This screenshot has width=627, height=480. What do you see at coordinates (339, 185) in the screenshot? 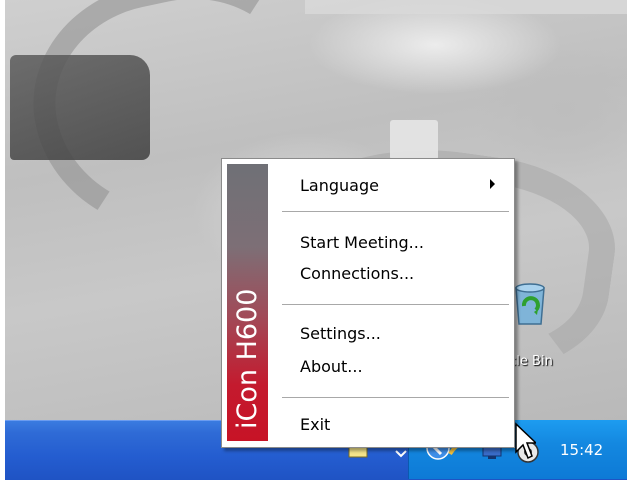
I see `menu-item-language: Language` at bounding box center [339, 185].